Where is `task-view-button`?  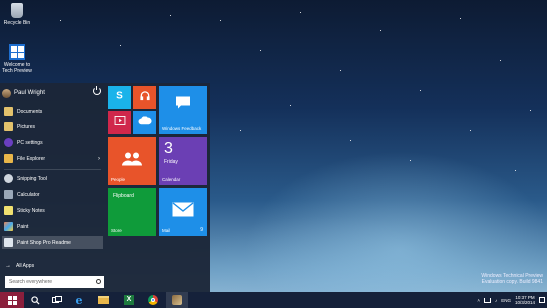
task-view-button is located at coordinates (57, 300).